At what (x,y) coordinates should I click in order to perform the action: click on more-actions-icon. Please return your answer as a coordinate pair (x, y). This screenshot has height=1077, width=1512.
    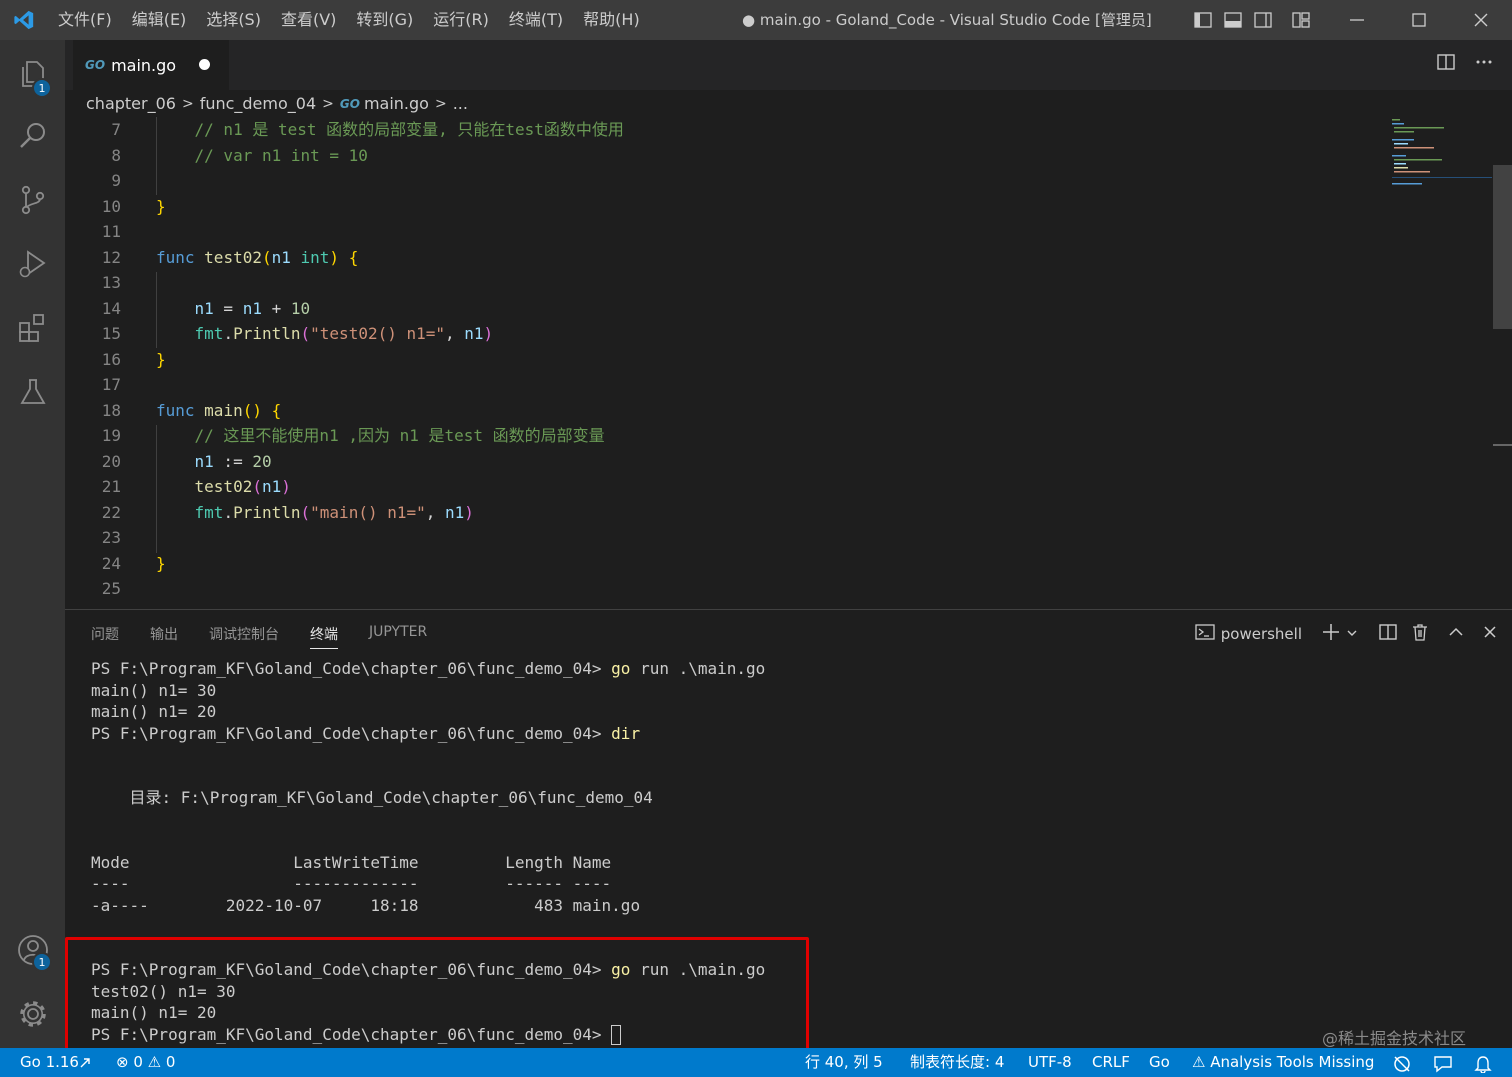
    Looking at the image, I should click on (1484, 64).